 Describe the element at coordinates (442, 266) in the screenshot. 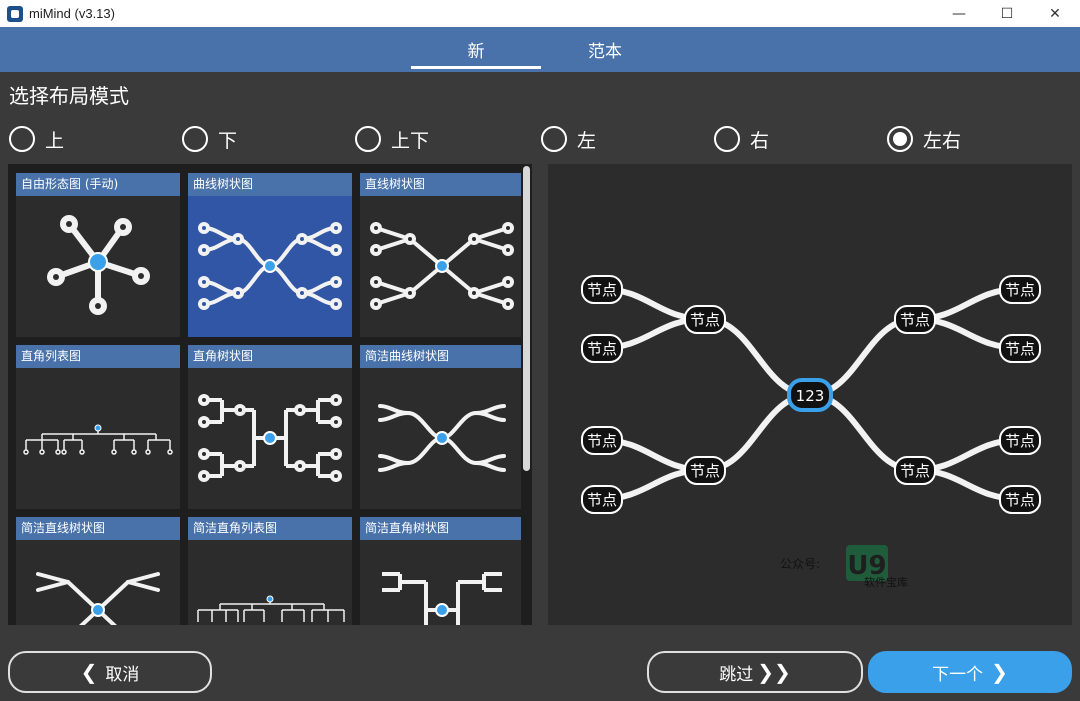

I see `straight-tree-layout-icon` at that location.